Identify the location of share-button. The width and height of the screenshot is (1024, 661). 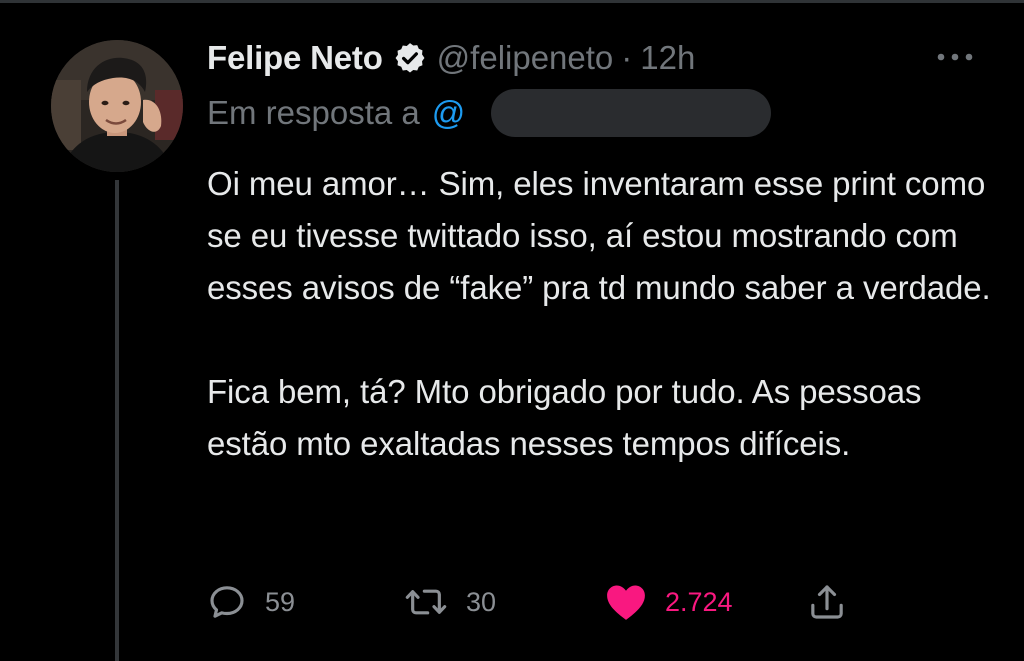
(827, 602).